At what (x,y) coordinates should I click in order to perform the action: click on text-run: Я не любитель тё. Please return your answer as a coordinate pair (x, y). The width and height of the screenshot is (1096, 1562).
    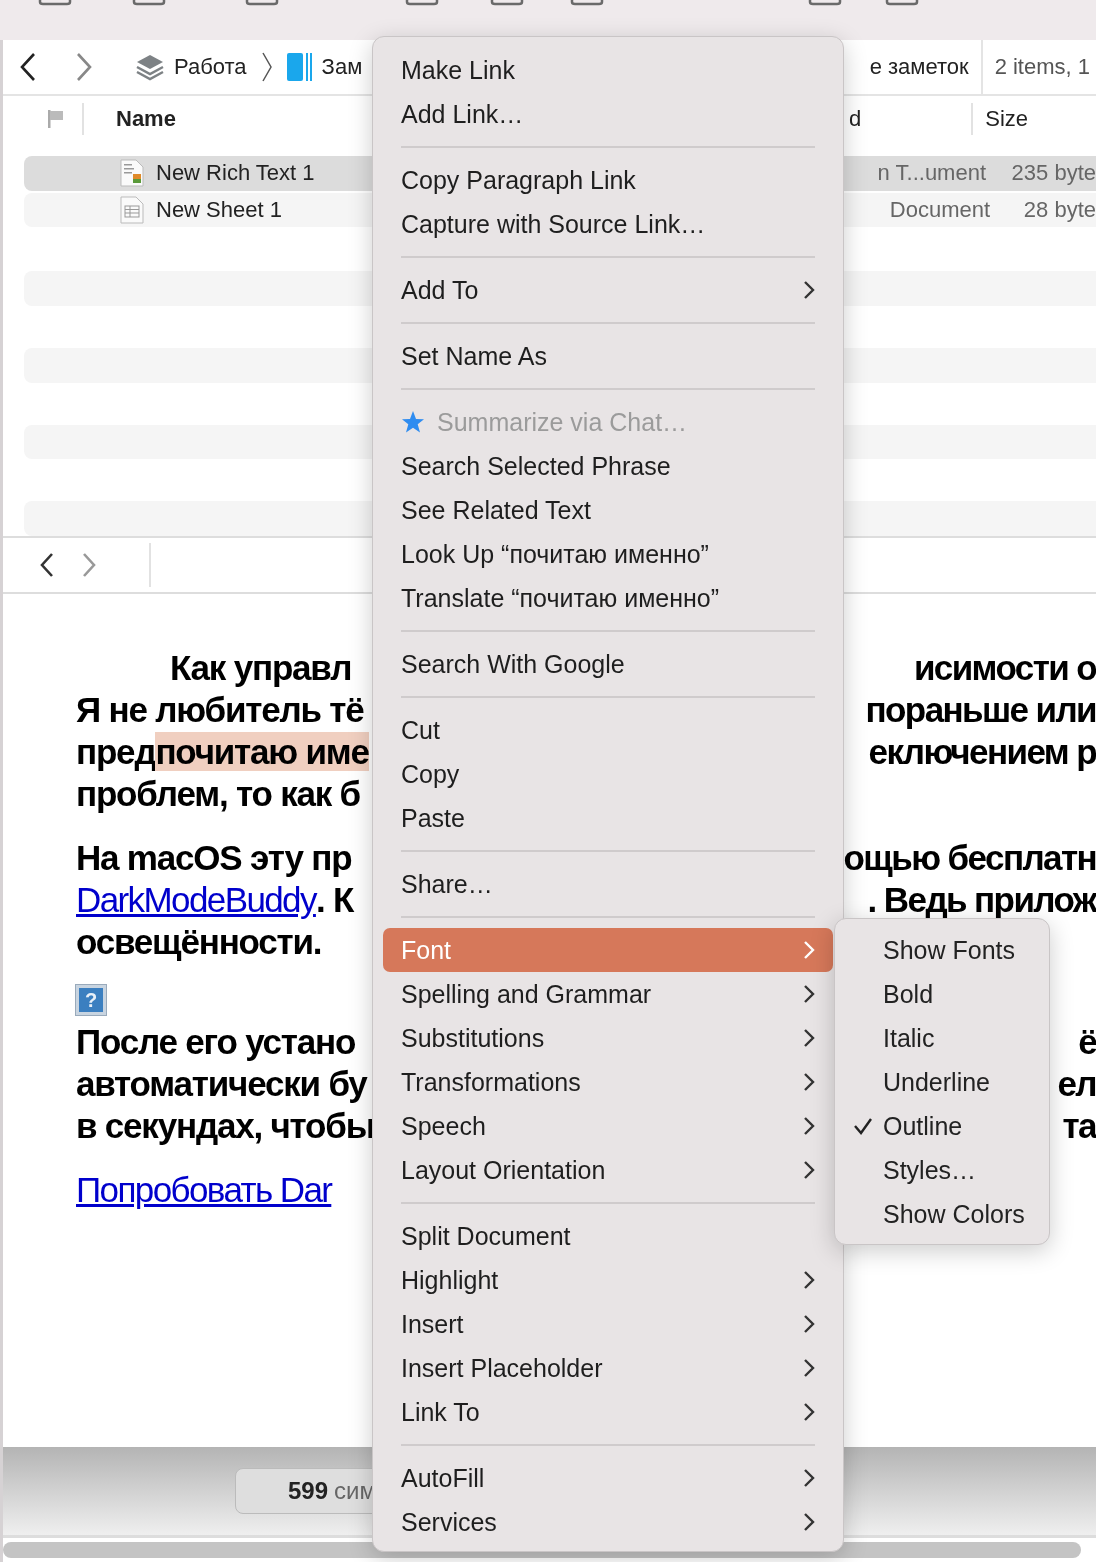
    Looking at the image, I should click on (220, 709).